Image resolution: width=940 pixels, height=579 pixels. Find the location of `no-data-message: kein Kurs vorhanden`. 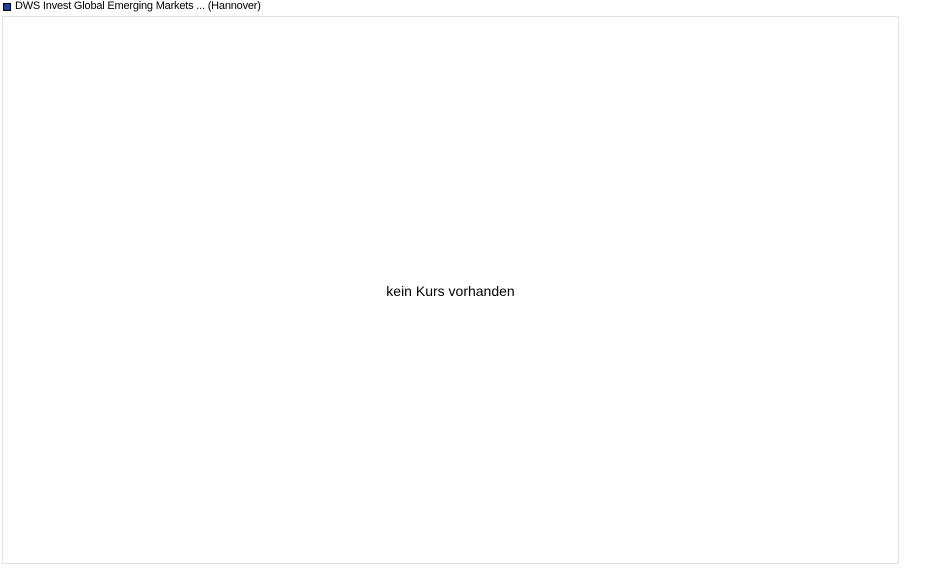

no-data-message: kein Kurs vorhanden is located at coordinates (450, 291).